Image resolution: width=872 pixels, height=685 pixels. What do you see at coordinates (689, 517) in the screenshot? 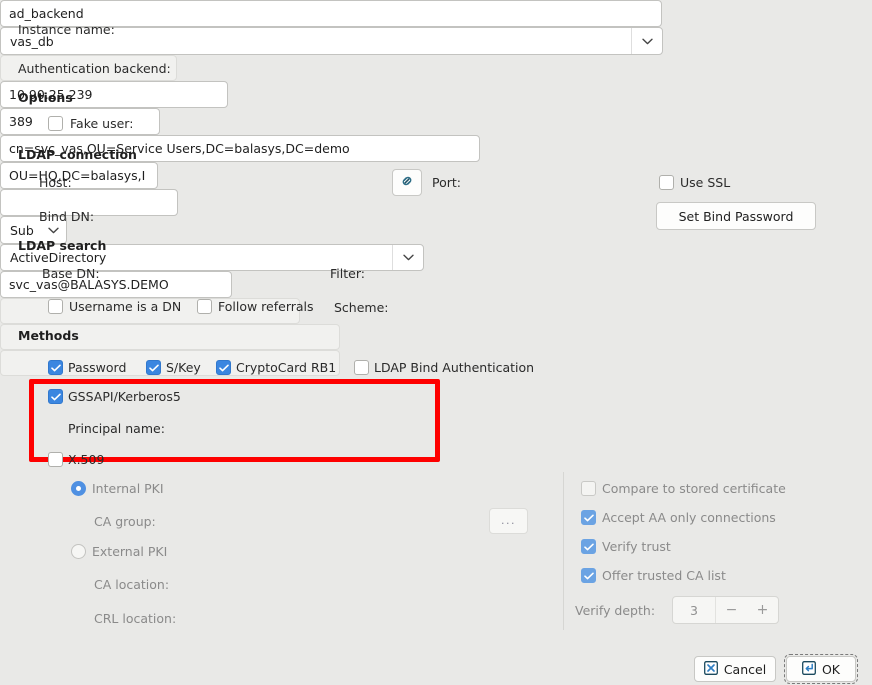
I see `accept-aa-only-label: Accept AA only connections` at bounding box center [689, 517].